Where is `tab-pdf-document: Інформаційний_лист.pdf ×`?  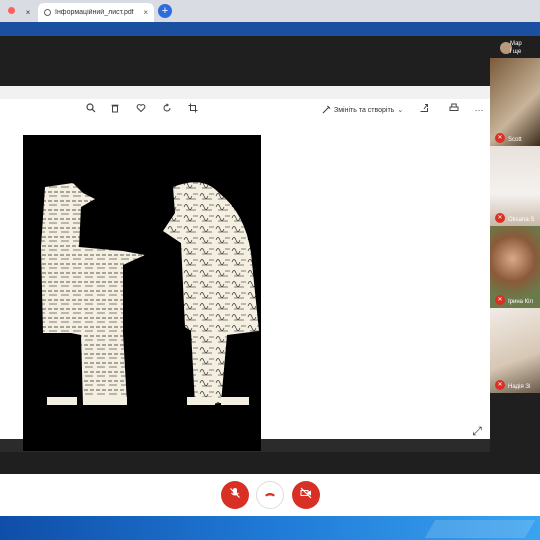 tab-pdf-document: Інформаційний_лист.pdf × is located at coordinates (96, 12).